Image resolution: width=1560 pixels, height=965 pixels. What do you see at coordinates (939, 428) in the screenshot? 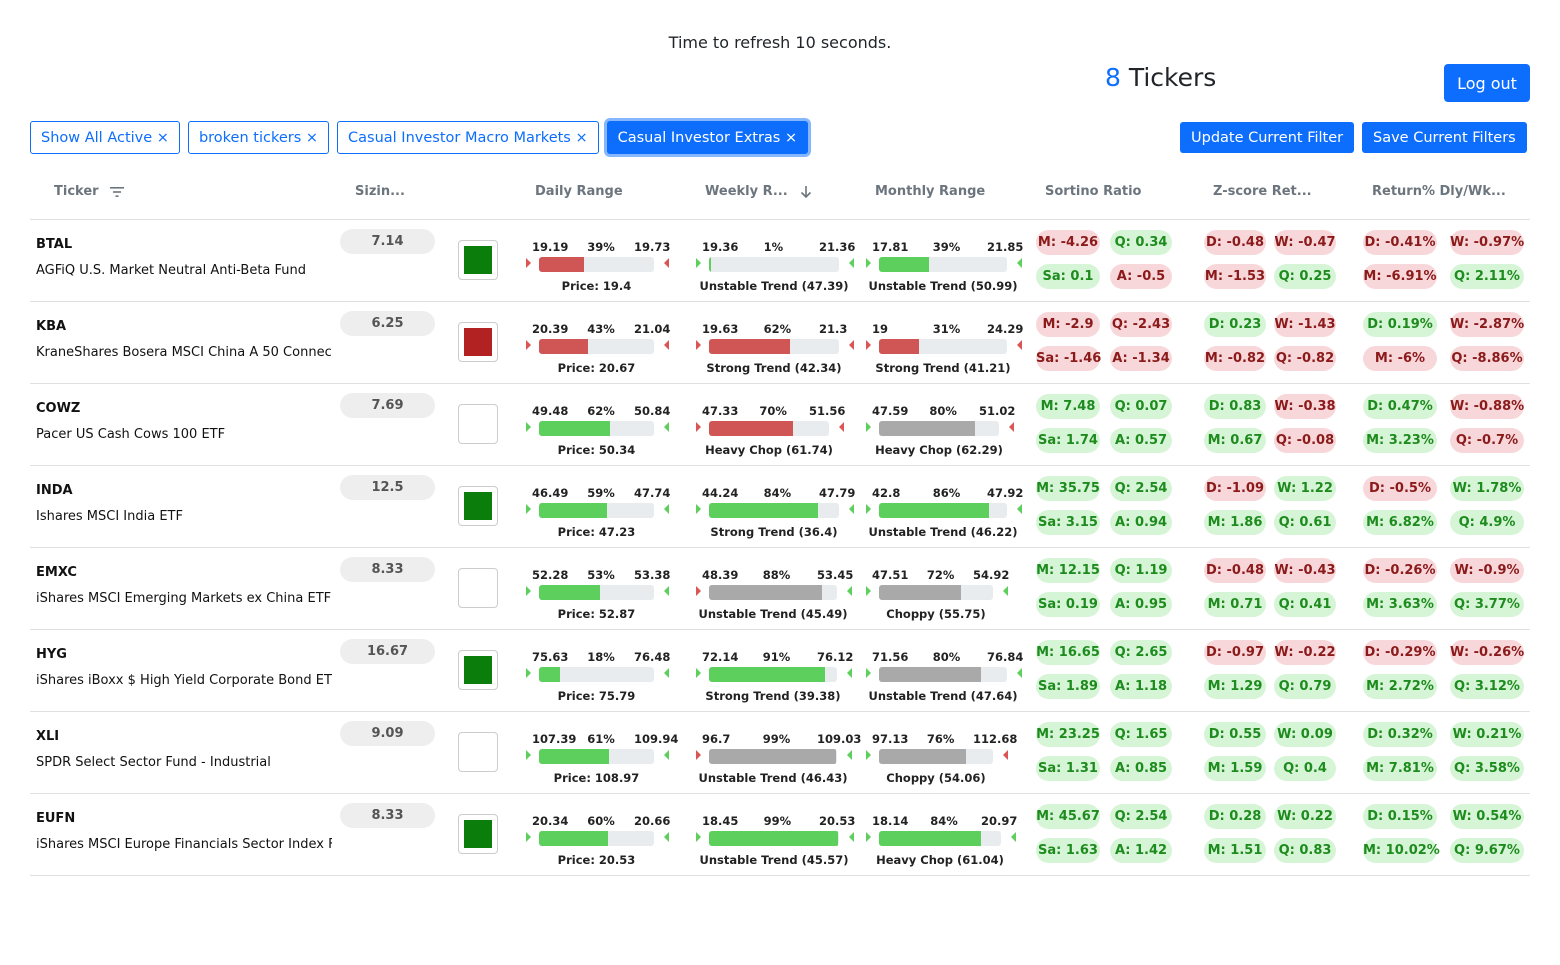
I see `monthly-range-bar` at bounding box center [939, 428].